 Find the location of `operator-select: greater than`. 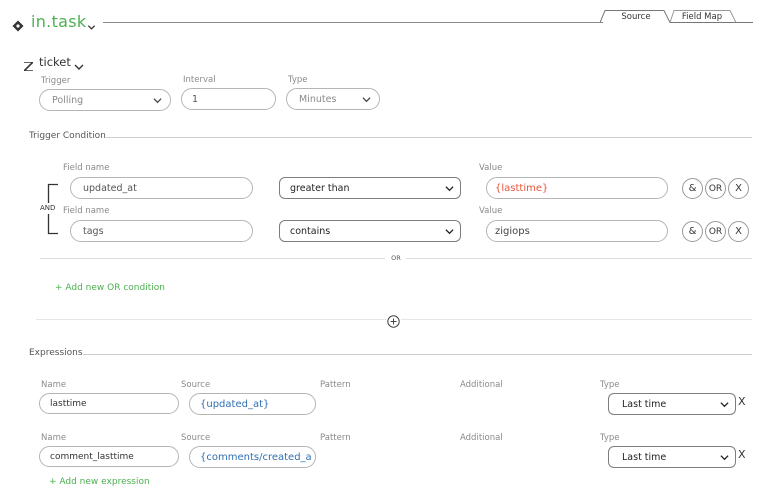

operator-select: greater than is located at coordinates (370, 188).